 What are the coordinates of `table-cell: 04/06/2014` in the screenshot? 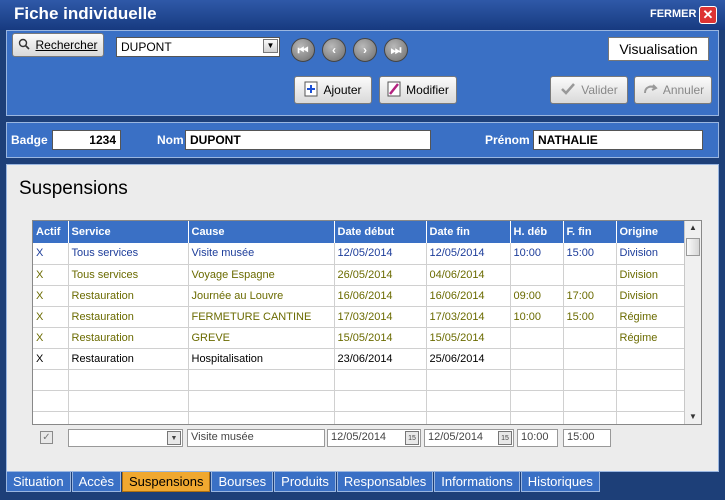 It's located at (468, 275).